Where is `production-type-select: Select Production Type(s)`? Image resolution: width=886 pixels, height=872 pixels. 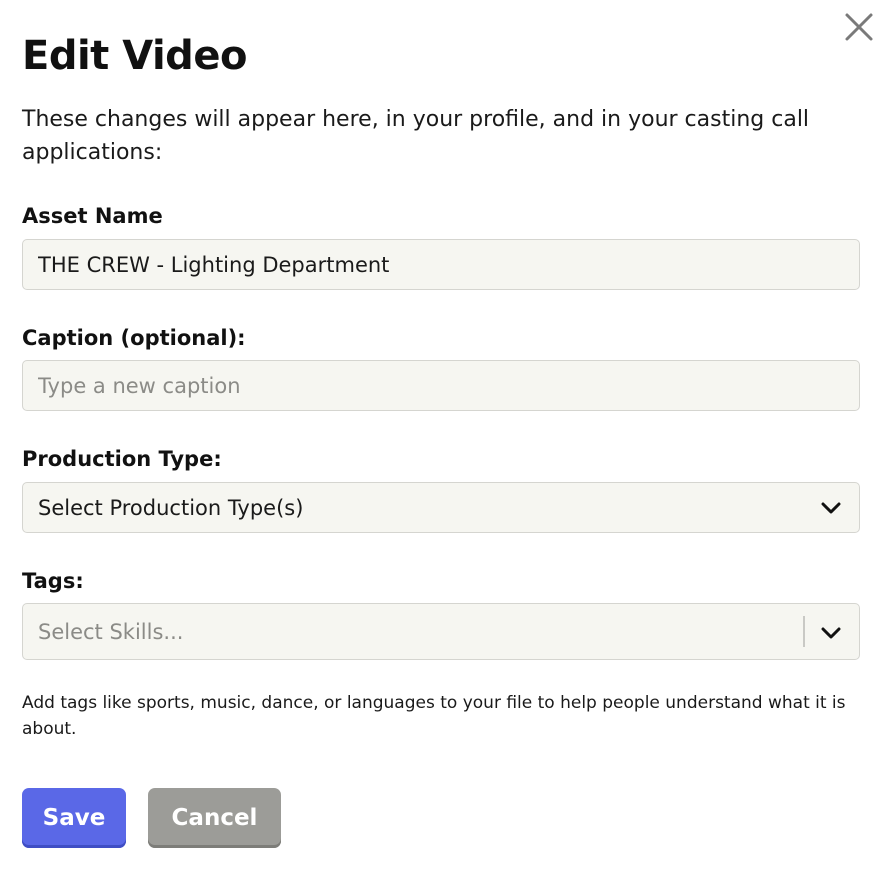 production-type-select: Select Production Type(s) is located at coordinates (441, 507).